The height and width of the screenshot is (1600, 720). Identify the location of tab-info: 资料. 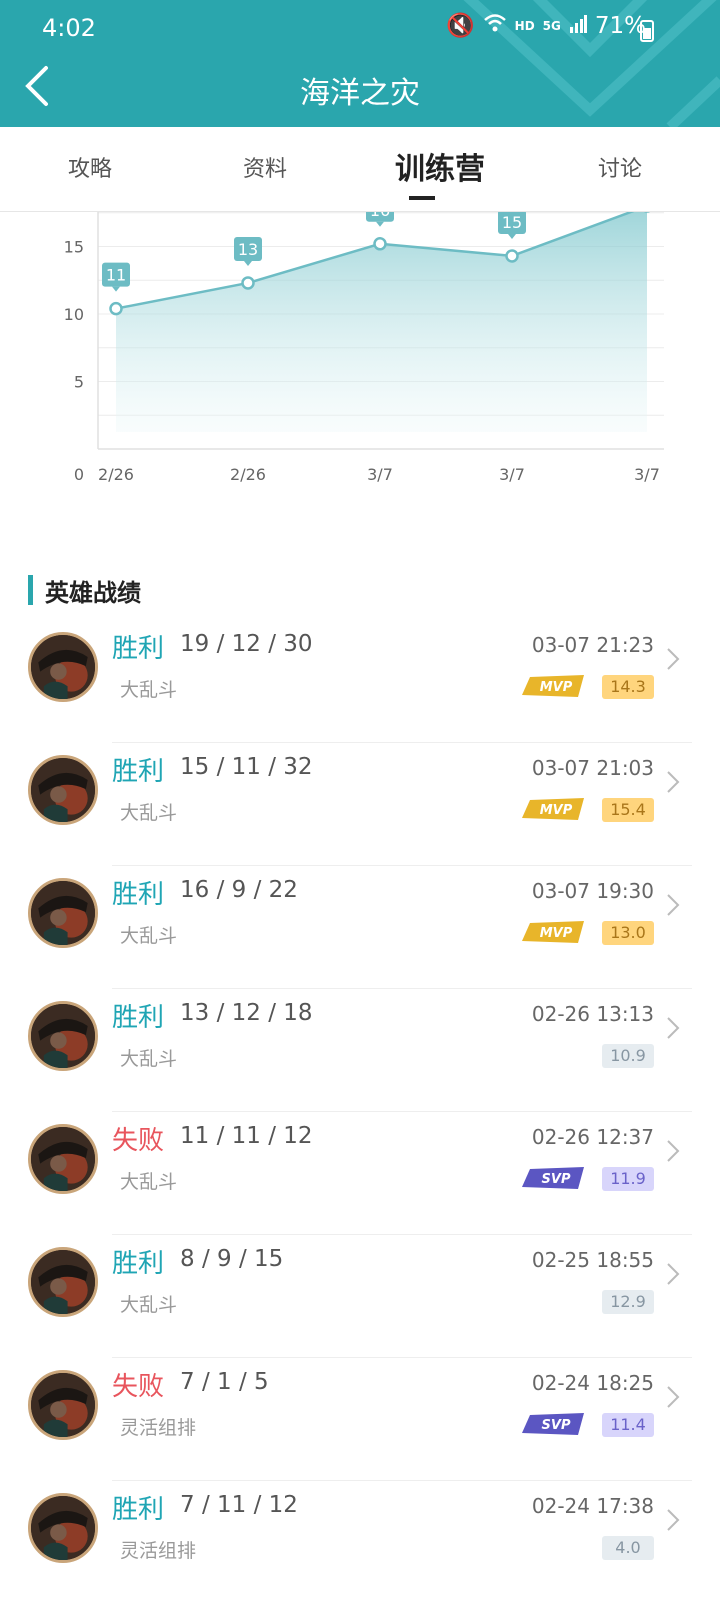
(265, 169).